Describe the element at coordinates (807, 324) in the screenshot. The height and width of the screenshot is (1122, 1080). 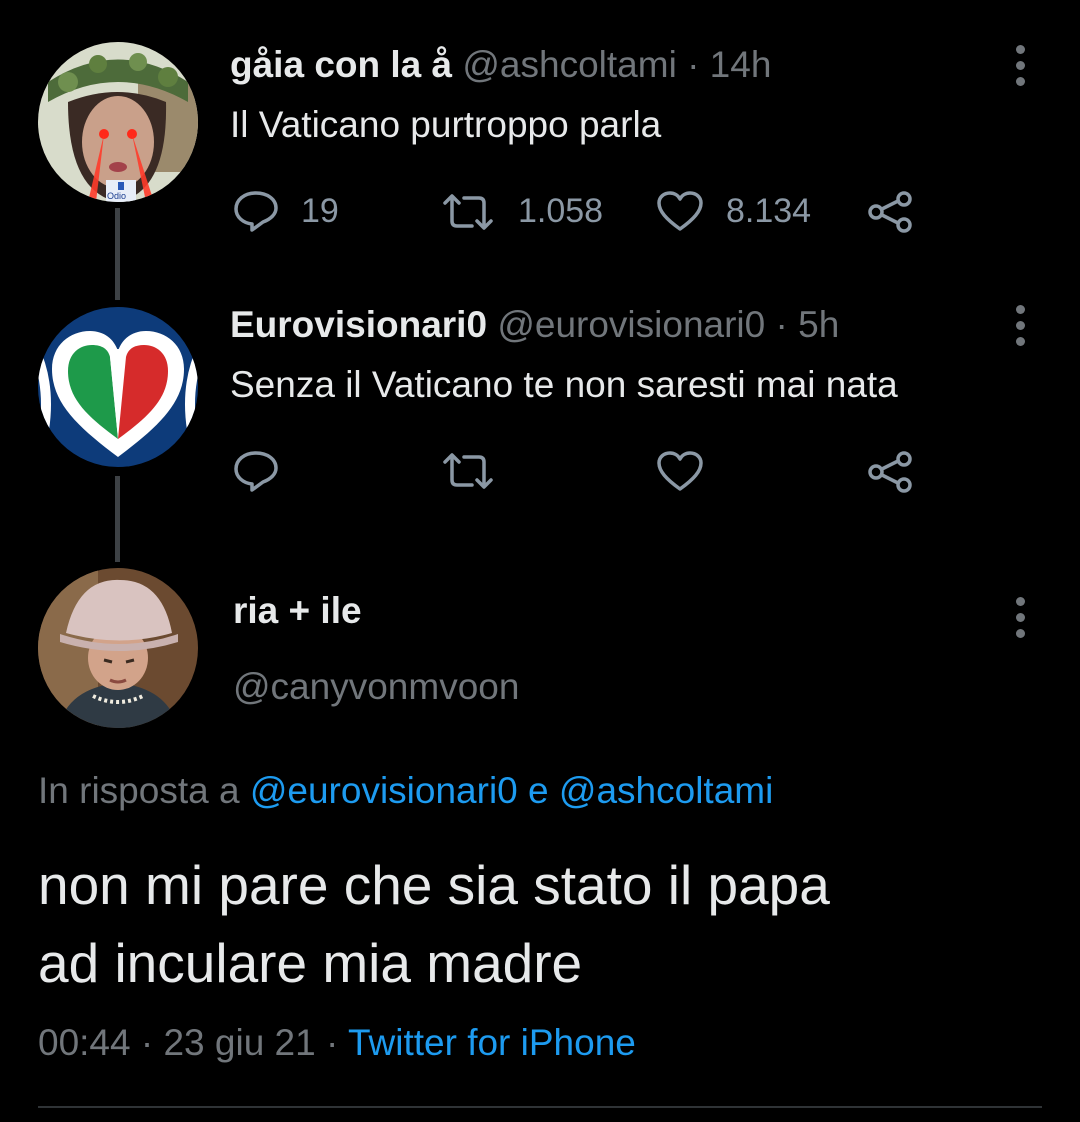
I see `timestamp: · 5h` at that location.